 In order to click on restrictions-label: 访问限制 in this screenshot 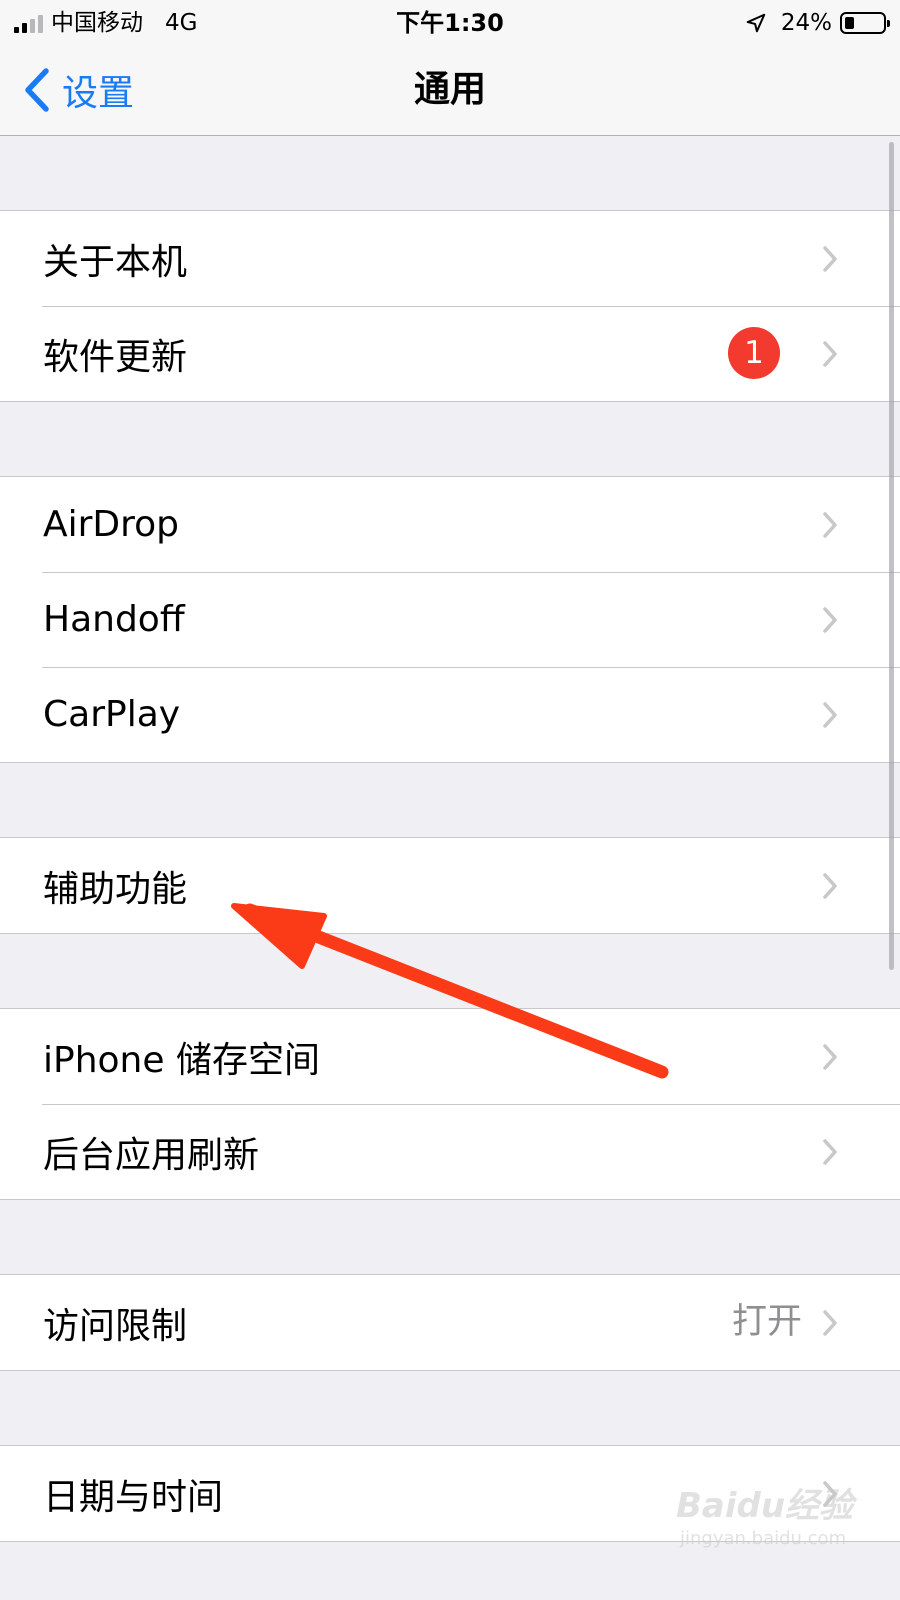, I will do `click(115, 1326)`.